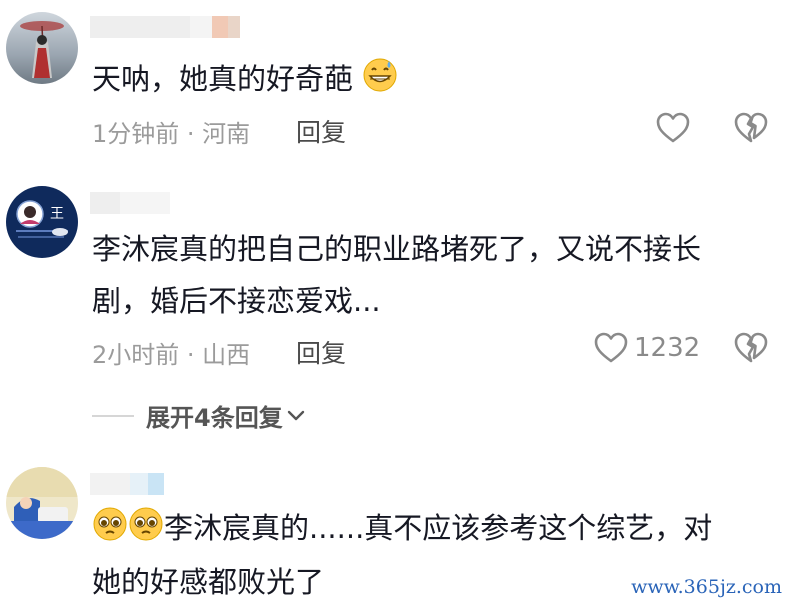  I want to click on grinning-sweat-emoji, so click(380, 81).